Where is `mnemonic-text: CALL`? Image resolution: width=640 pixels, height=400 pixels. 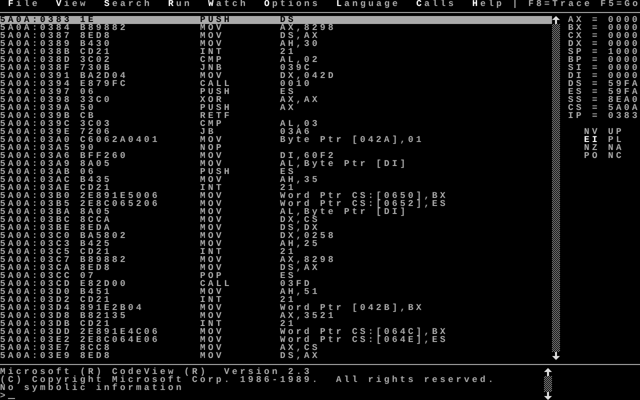
mnemonic-text: CALL is located at coordinates (217, 284).